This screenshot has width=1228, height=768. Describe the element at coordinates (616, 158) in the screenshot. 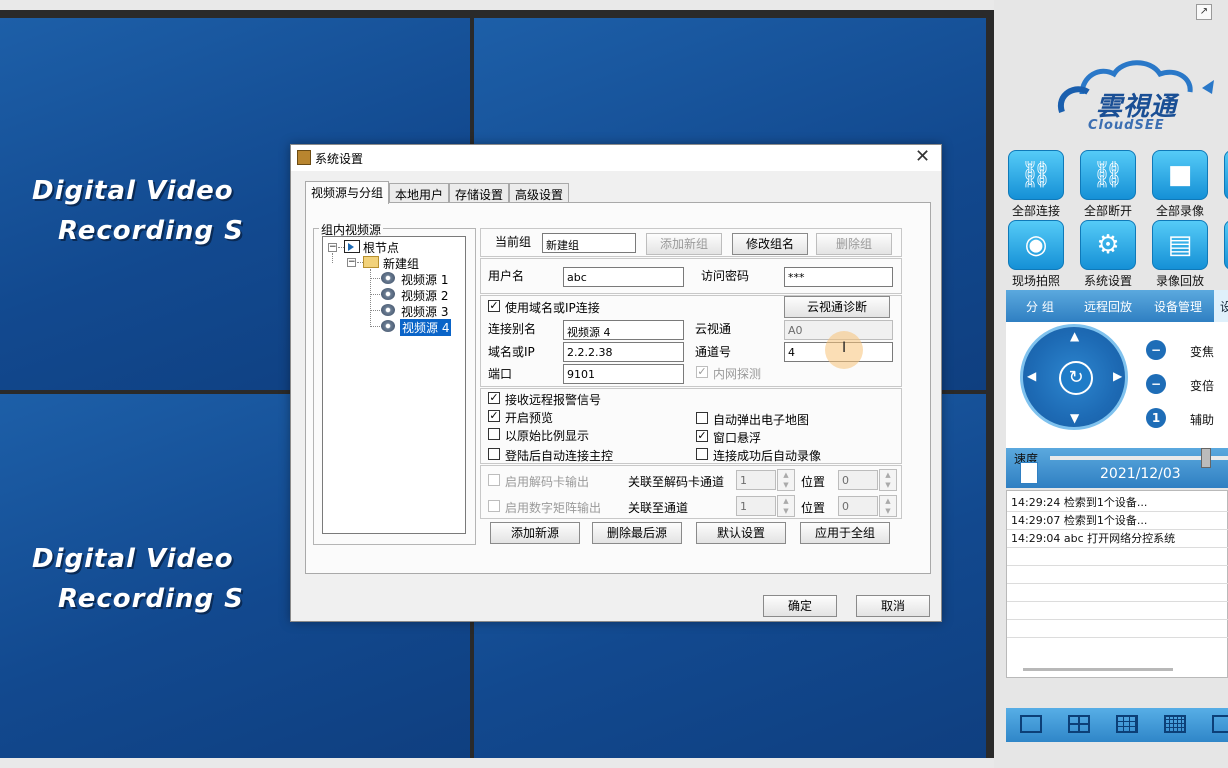

I see `dialog-titlebar: 系统设置 ✕` at that location.